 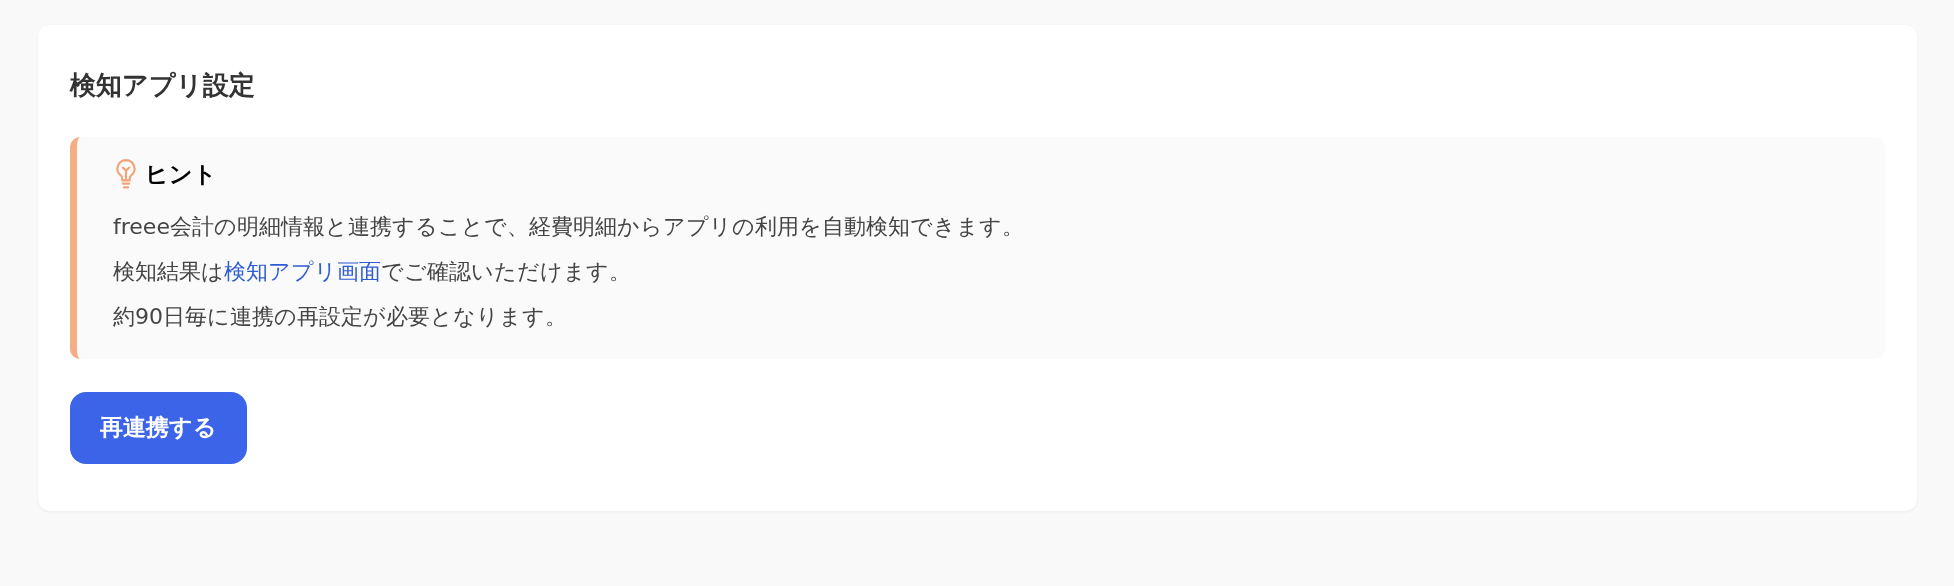 I want to click on hint-text: 約90日毎に連携の再設定が必要となります。, so click(x=340, y=316).